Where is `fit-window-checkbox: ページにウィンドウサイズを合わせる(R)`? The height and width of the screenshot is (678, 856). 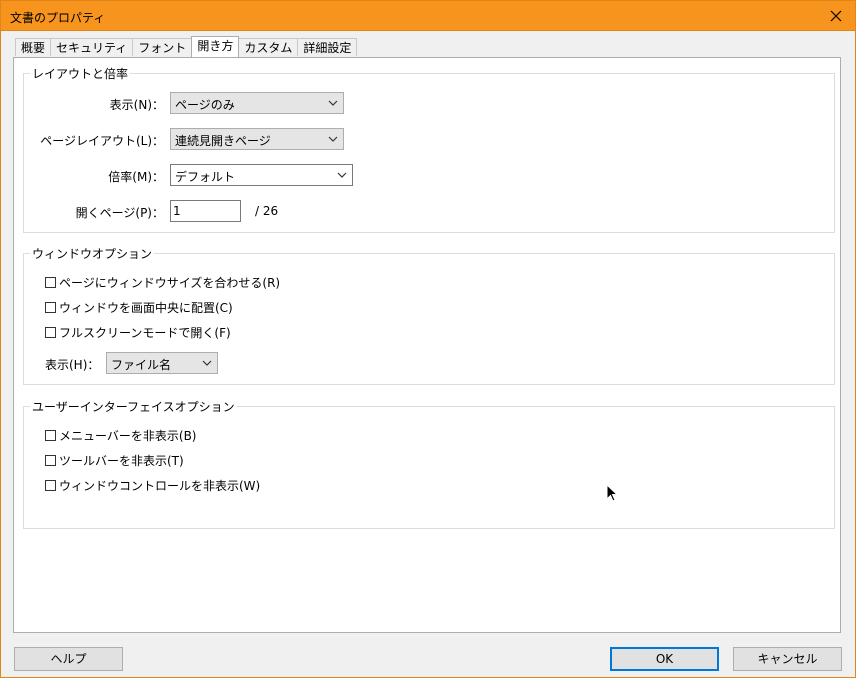 fit-window-checkbox: ページにウィンドウサイズを合わせる(R) is located at coordinates (162, 282).